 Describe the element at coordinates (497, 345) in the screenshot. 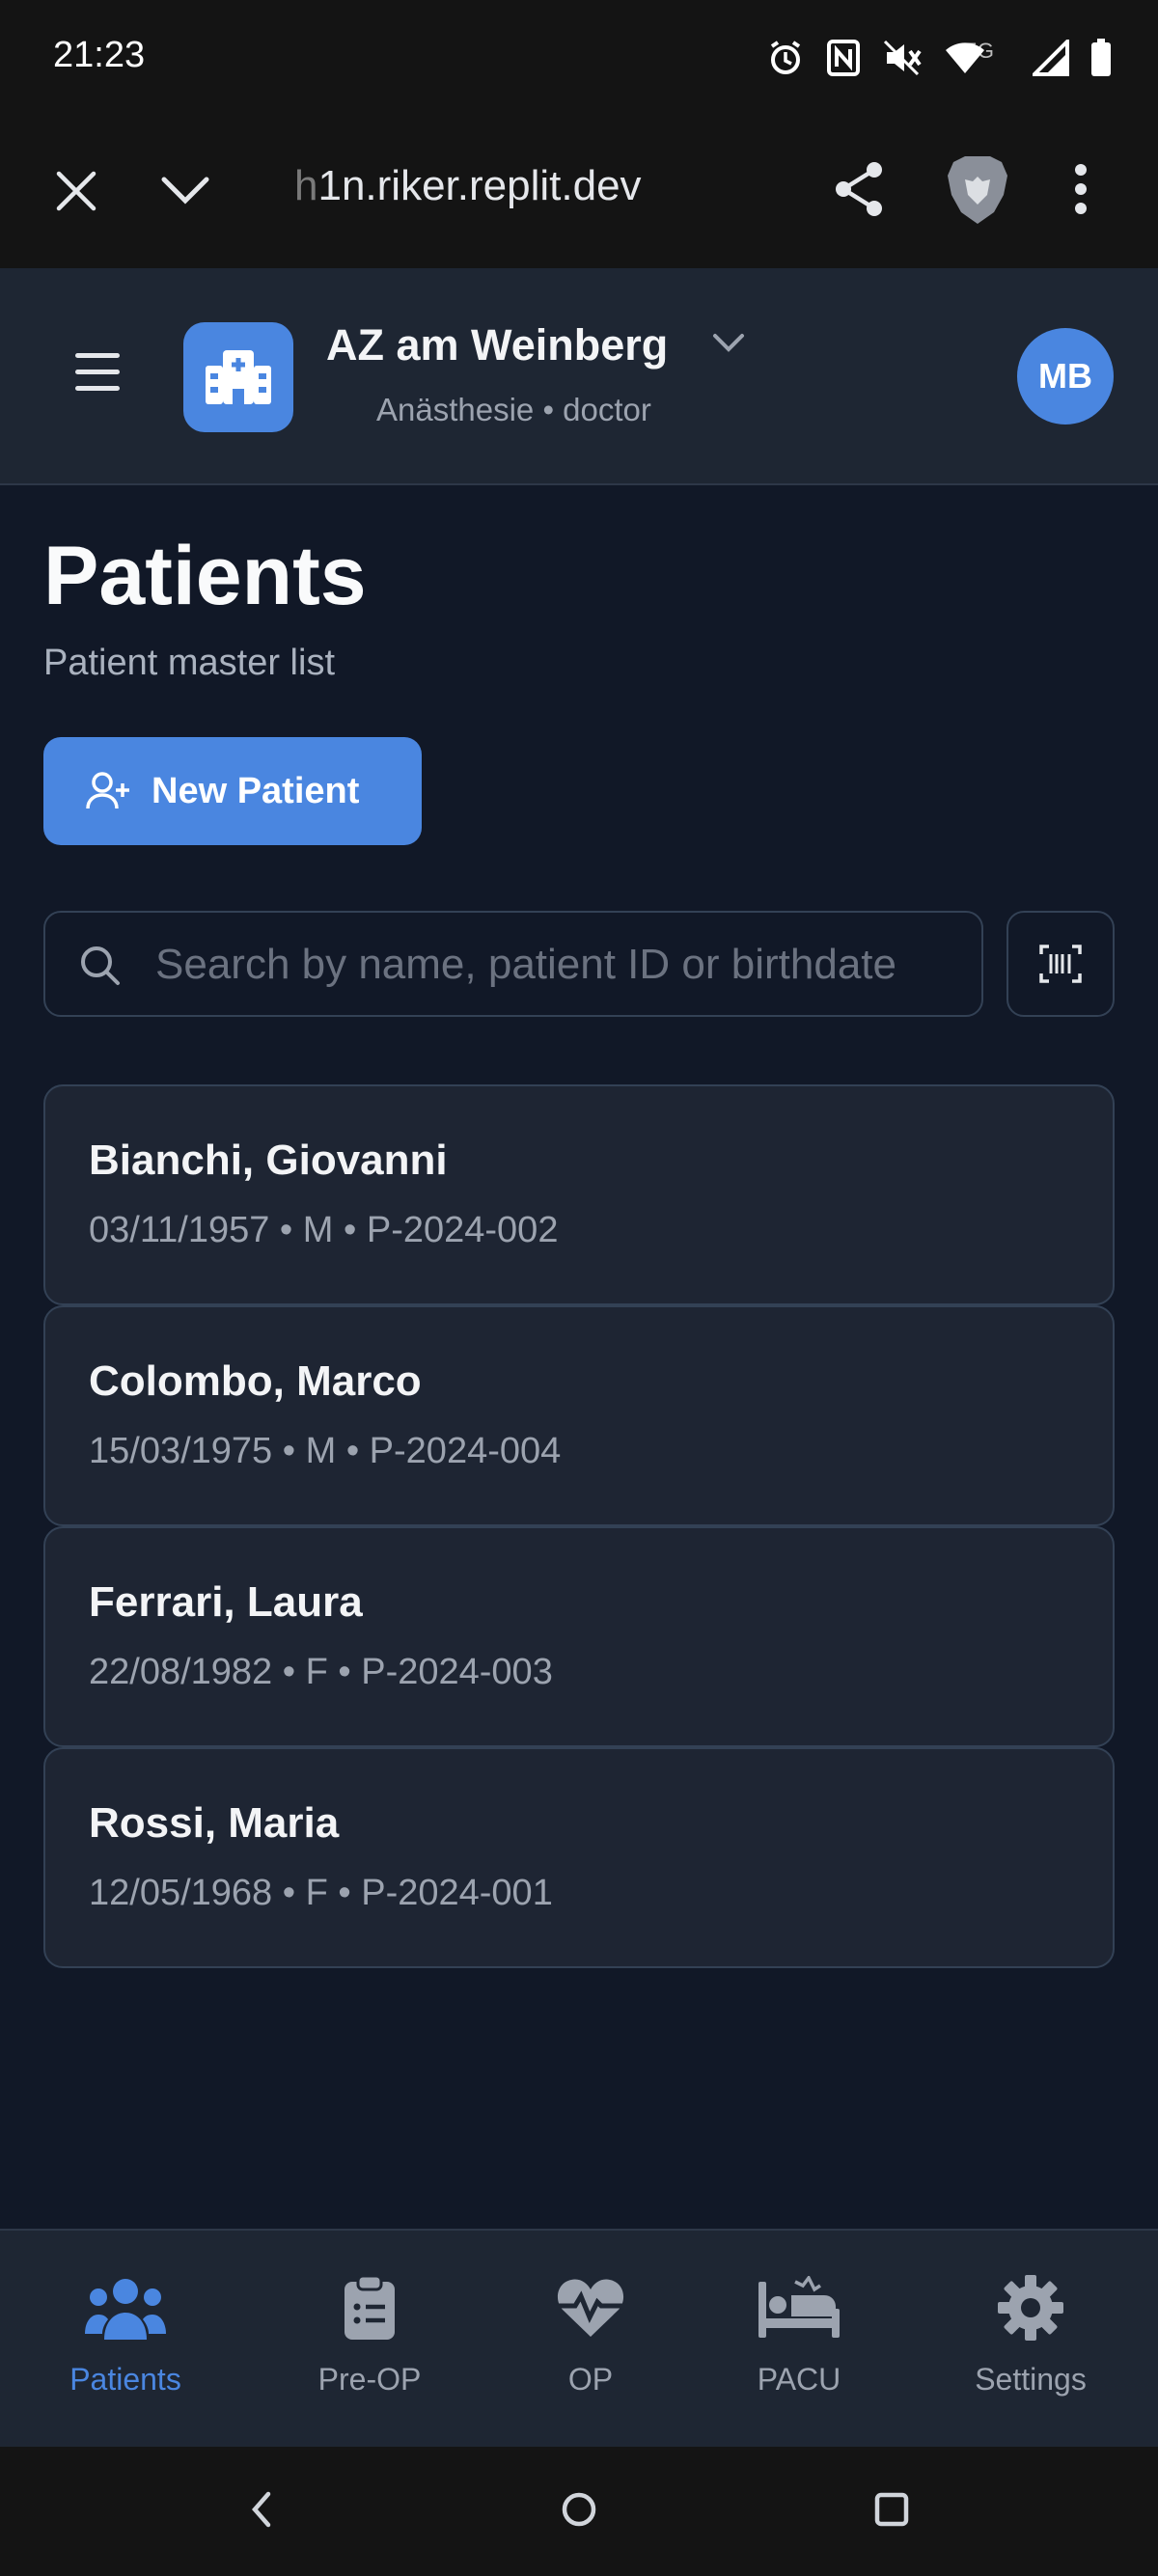

I see `clinic-name: AZ am Weinberg` at that location.